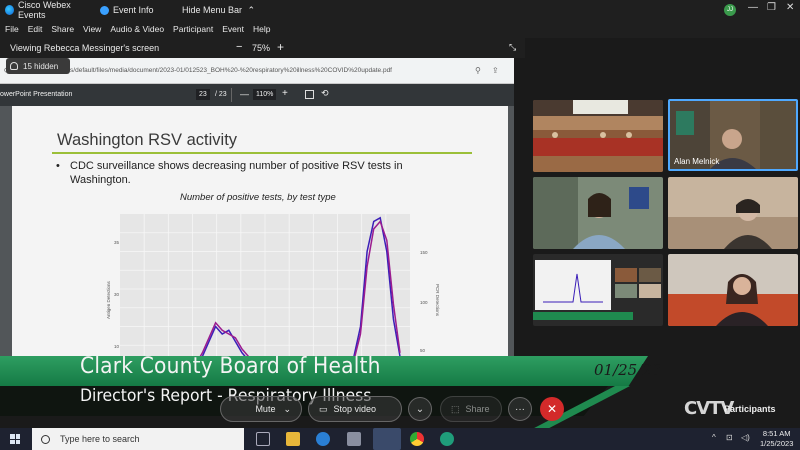 The image size is (800, 450). I want to click on menu-view: View, so click(92, 29).